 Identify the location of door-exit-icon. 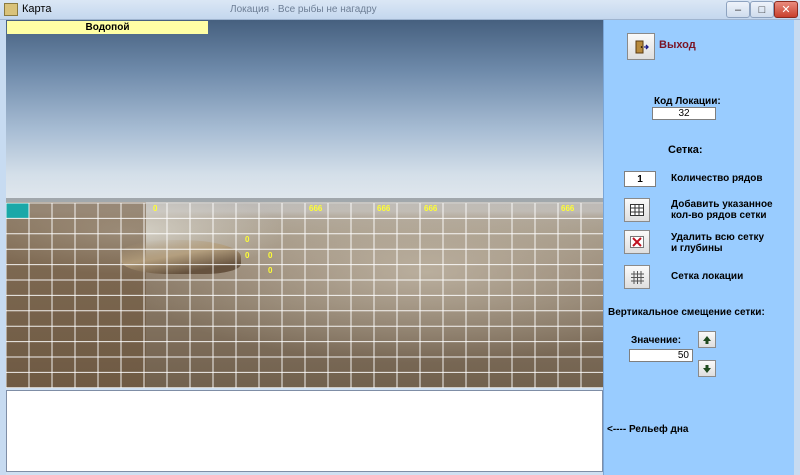
(642, 46).